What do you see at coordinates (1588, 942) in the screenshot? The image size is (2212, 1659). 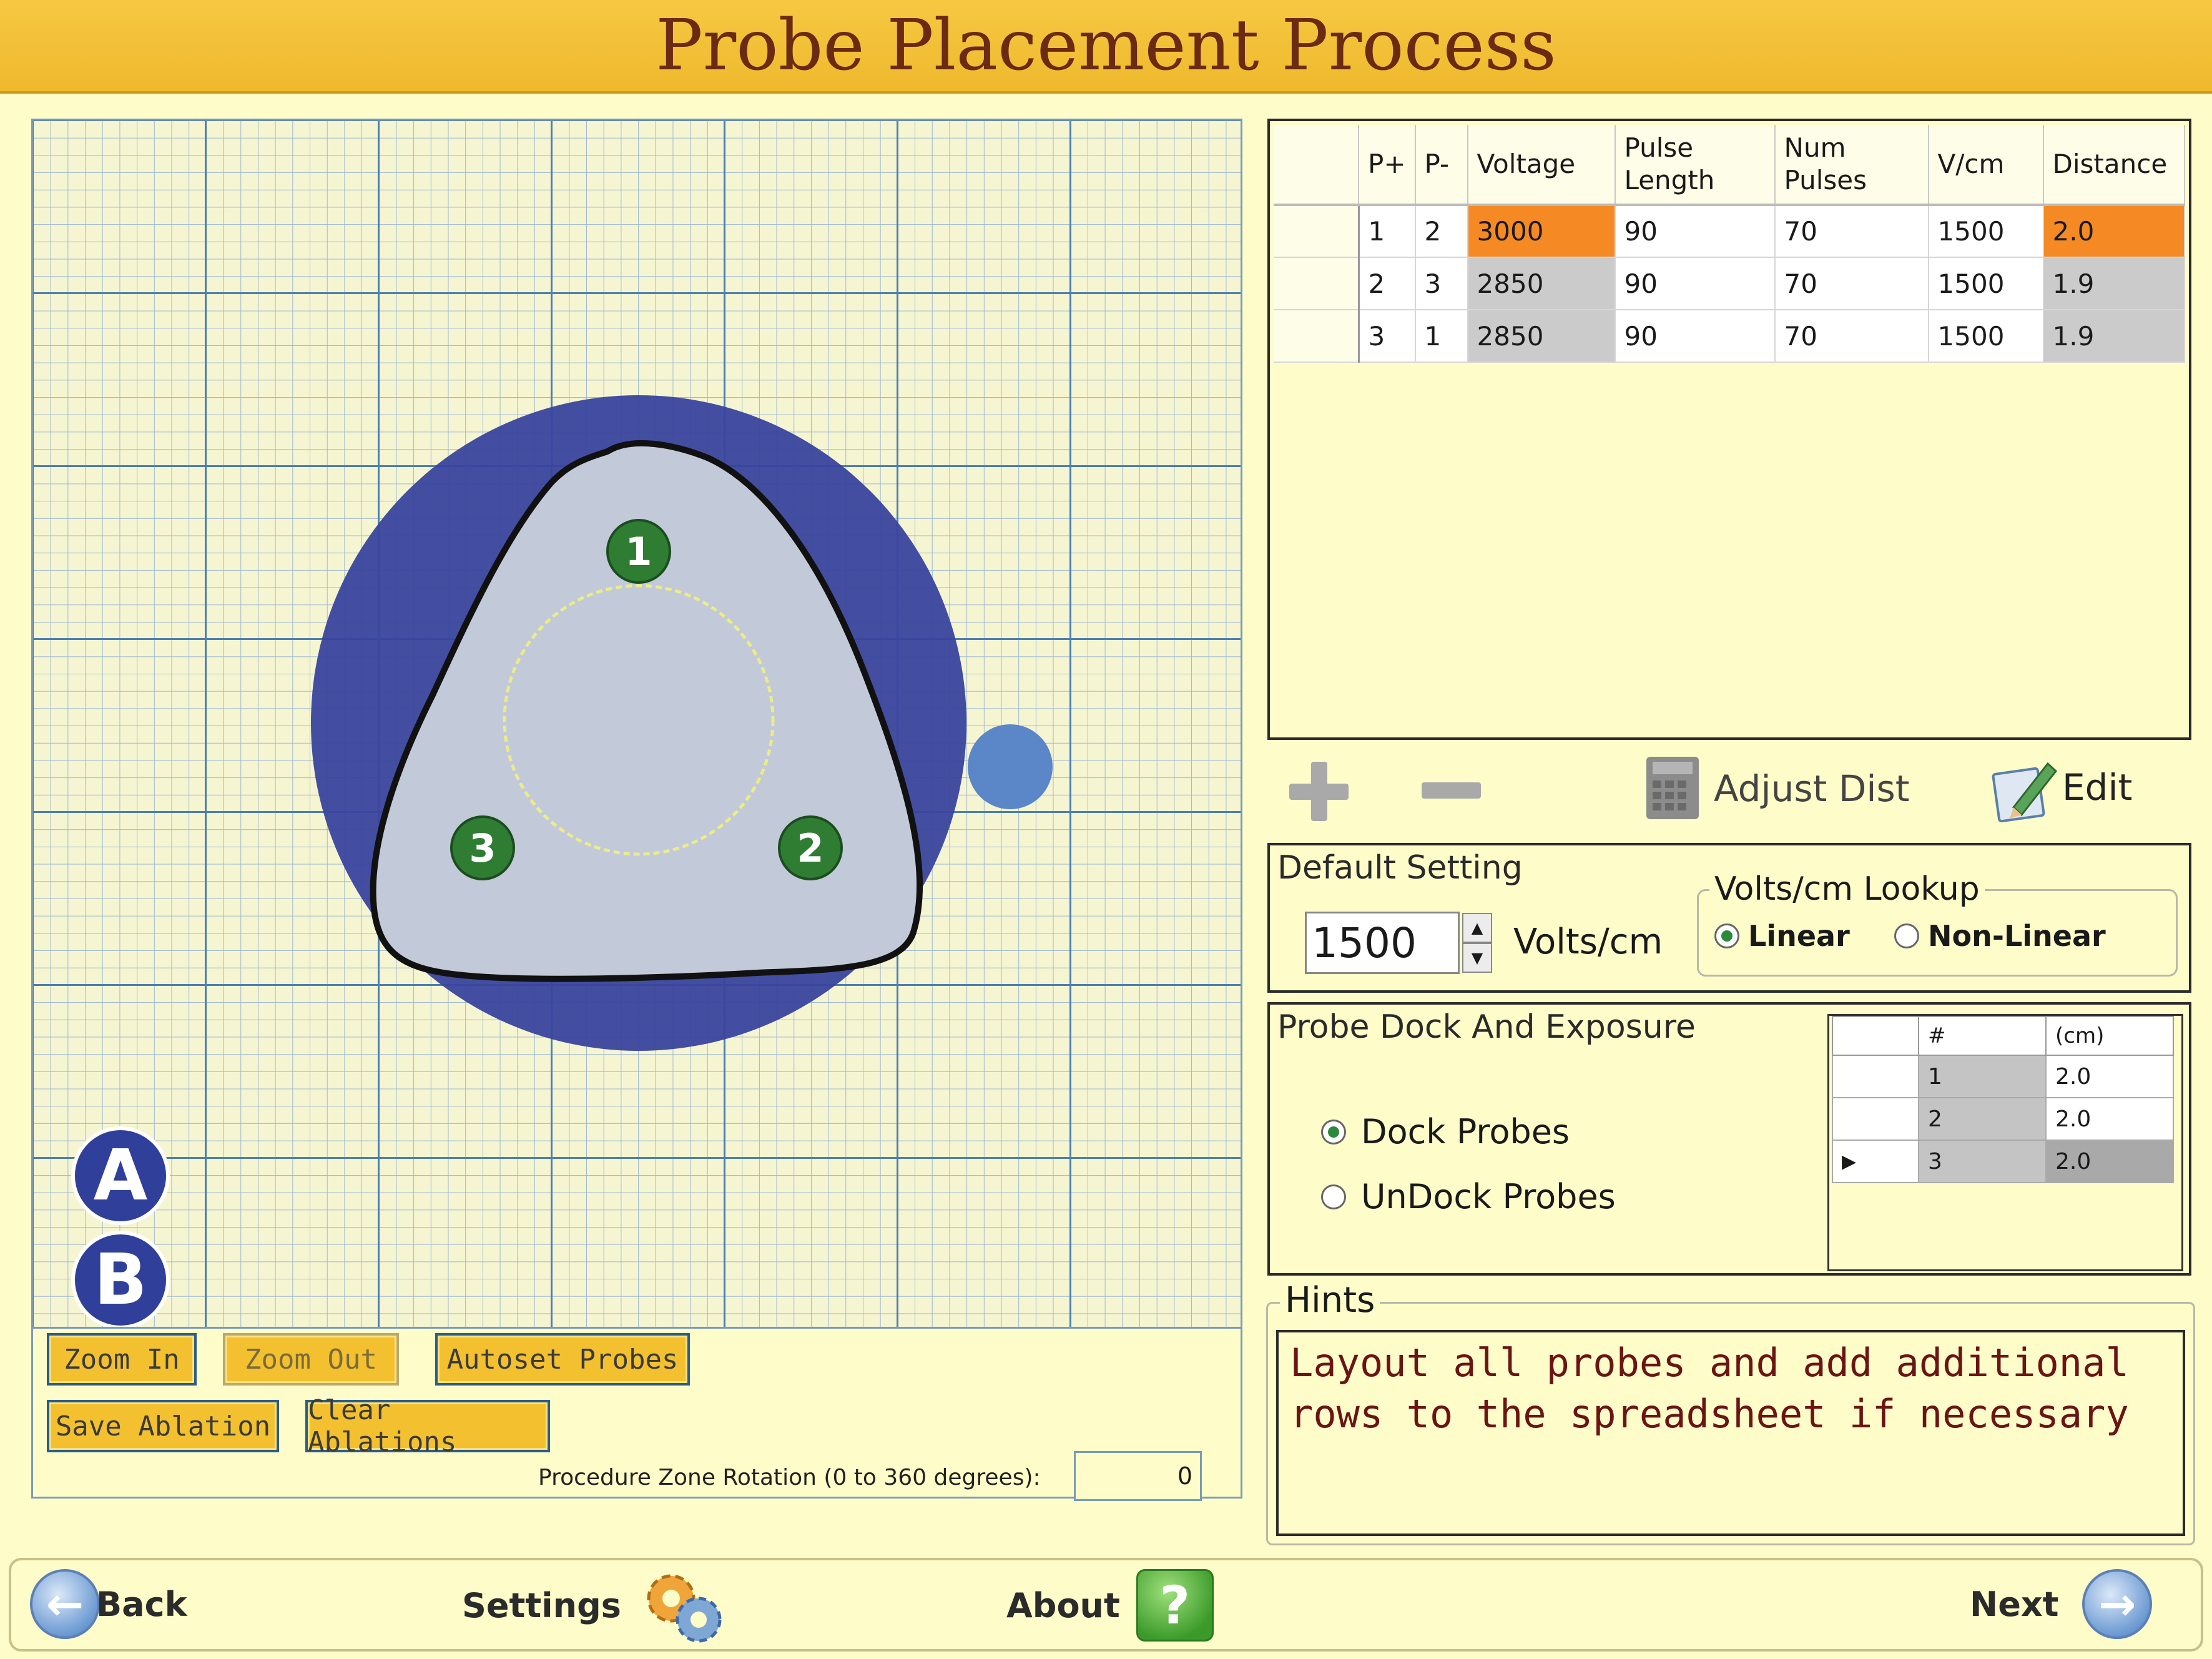 I see `volts-cm-unit: Volts/cm` at bounding box center [1588, 942].